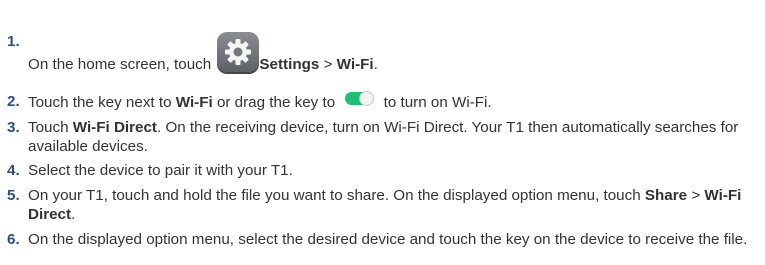  Describe the element at coordinates (13, 239) in the screenshot. I see `step-number: 6.` at that location.